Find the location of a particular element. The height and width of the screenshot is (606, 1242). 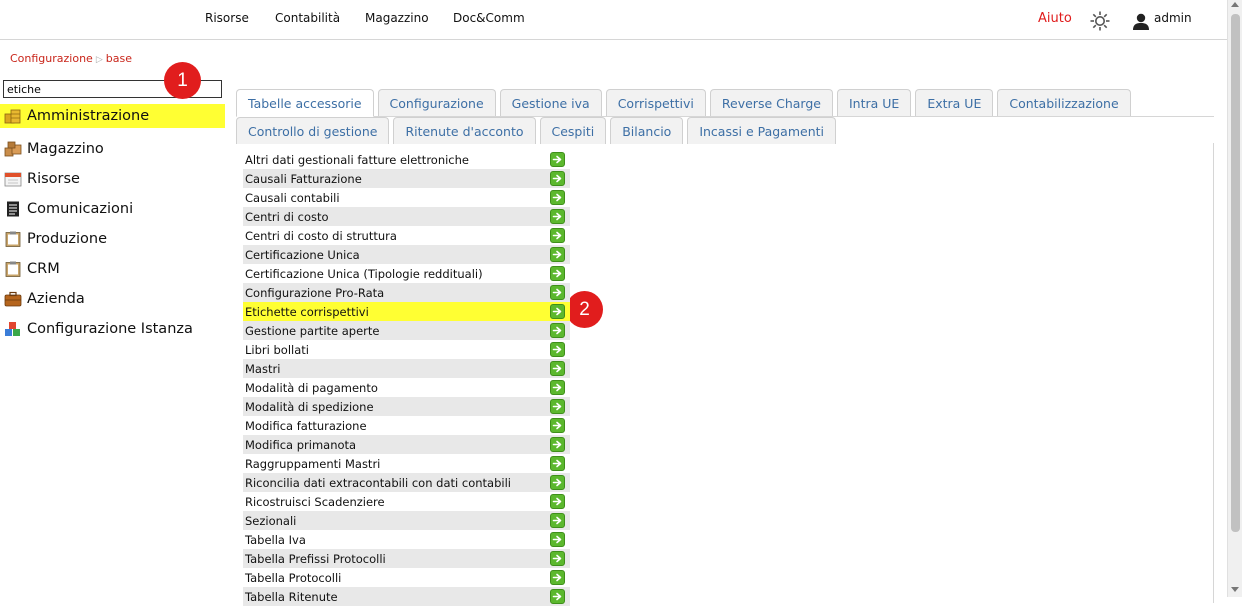

list-item: Tabella Prefissi Protocolli is located at coordinates (406, 558).